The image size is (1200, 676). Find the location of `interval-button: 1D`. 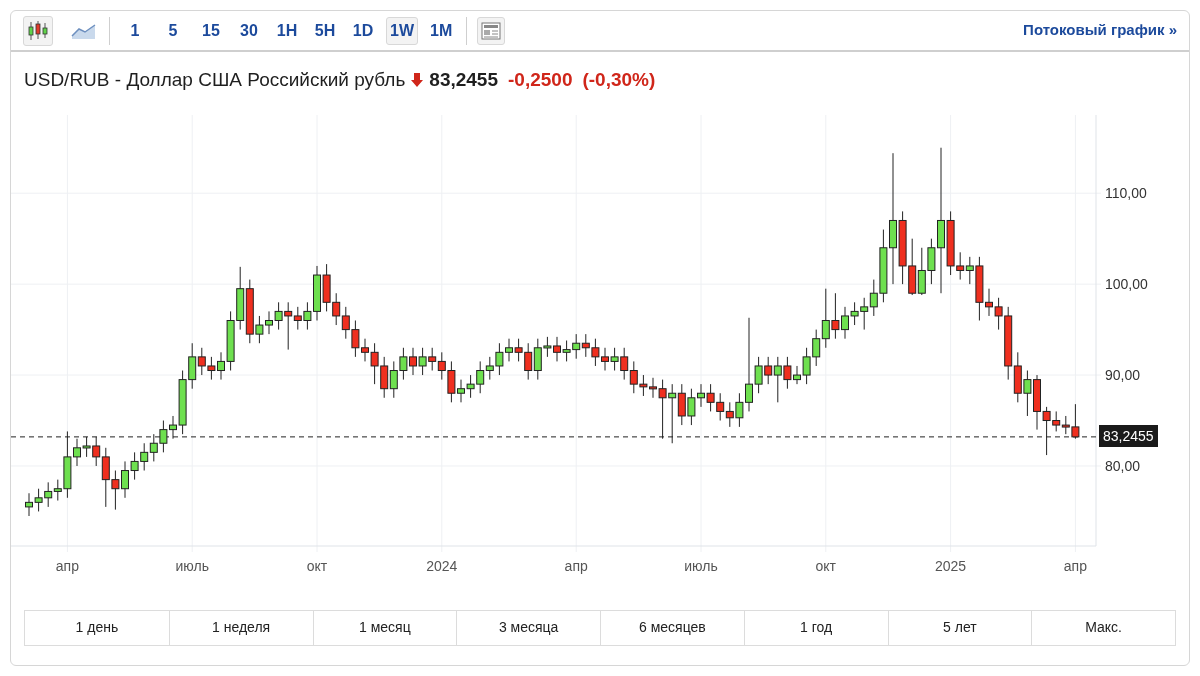

interval-button: 1D is located at coordinates (363, 30).